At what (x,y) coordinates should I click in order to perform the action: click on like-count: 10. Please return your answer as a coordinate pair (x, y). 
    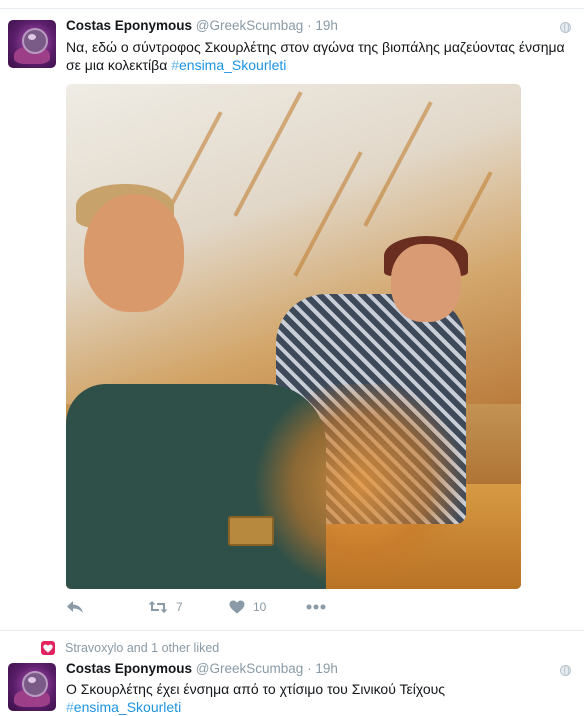
    Looking at the image, I should click on (260, 607).